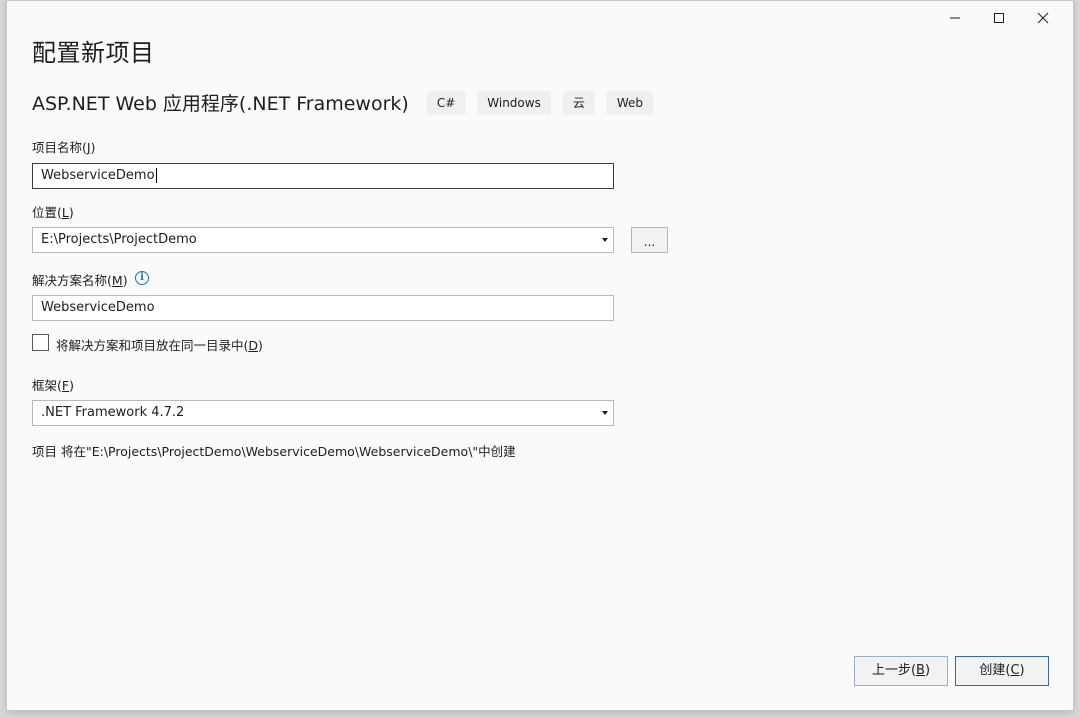 This screenshot has width=1080, height=717. Describe the element at coordinates (323, 413) in the screenshot. I see `framework-combobox: .NET Framework 4.7.2` at that location.